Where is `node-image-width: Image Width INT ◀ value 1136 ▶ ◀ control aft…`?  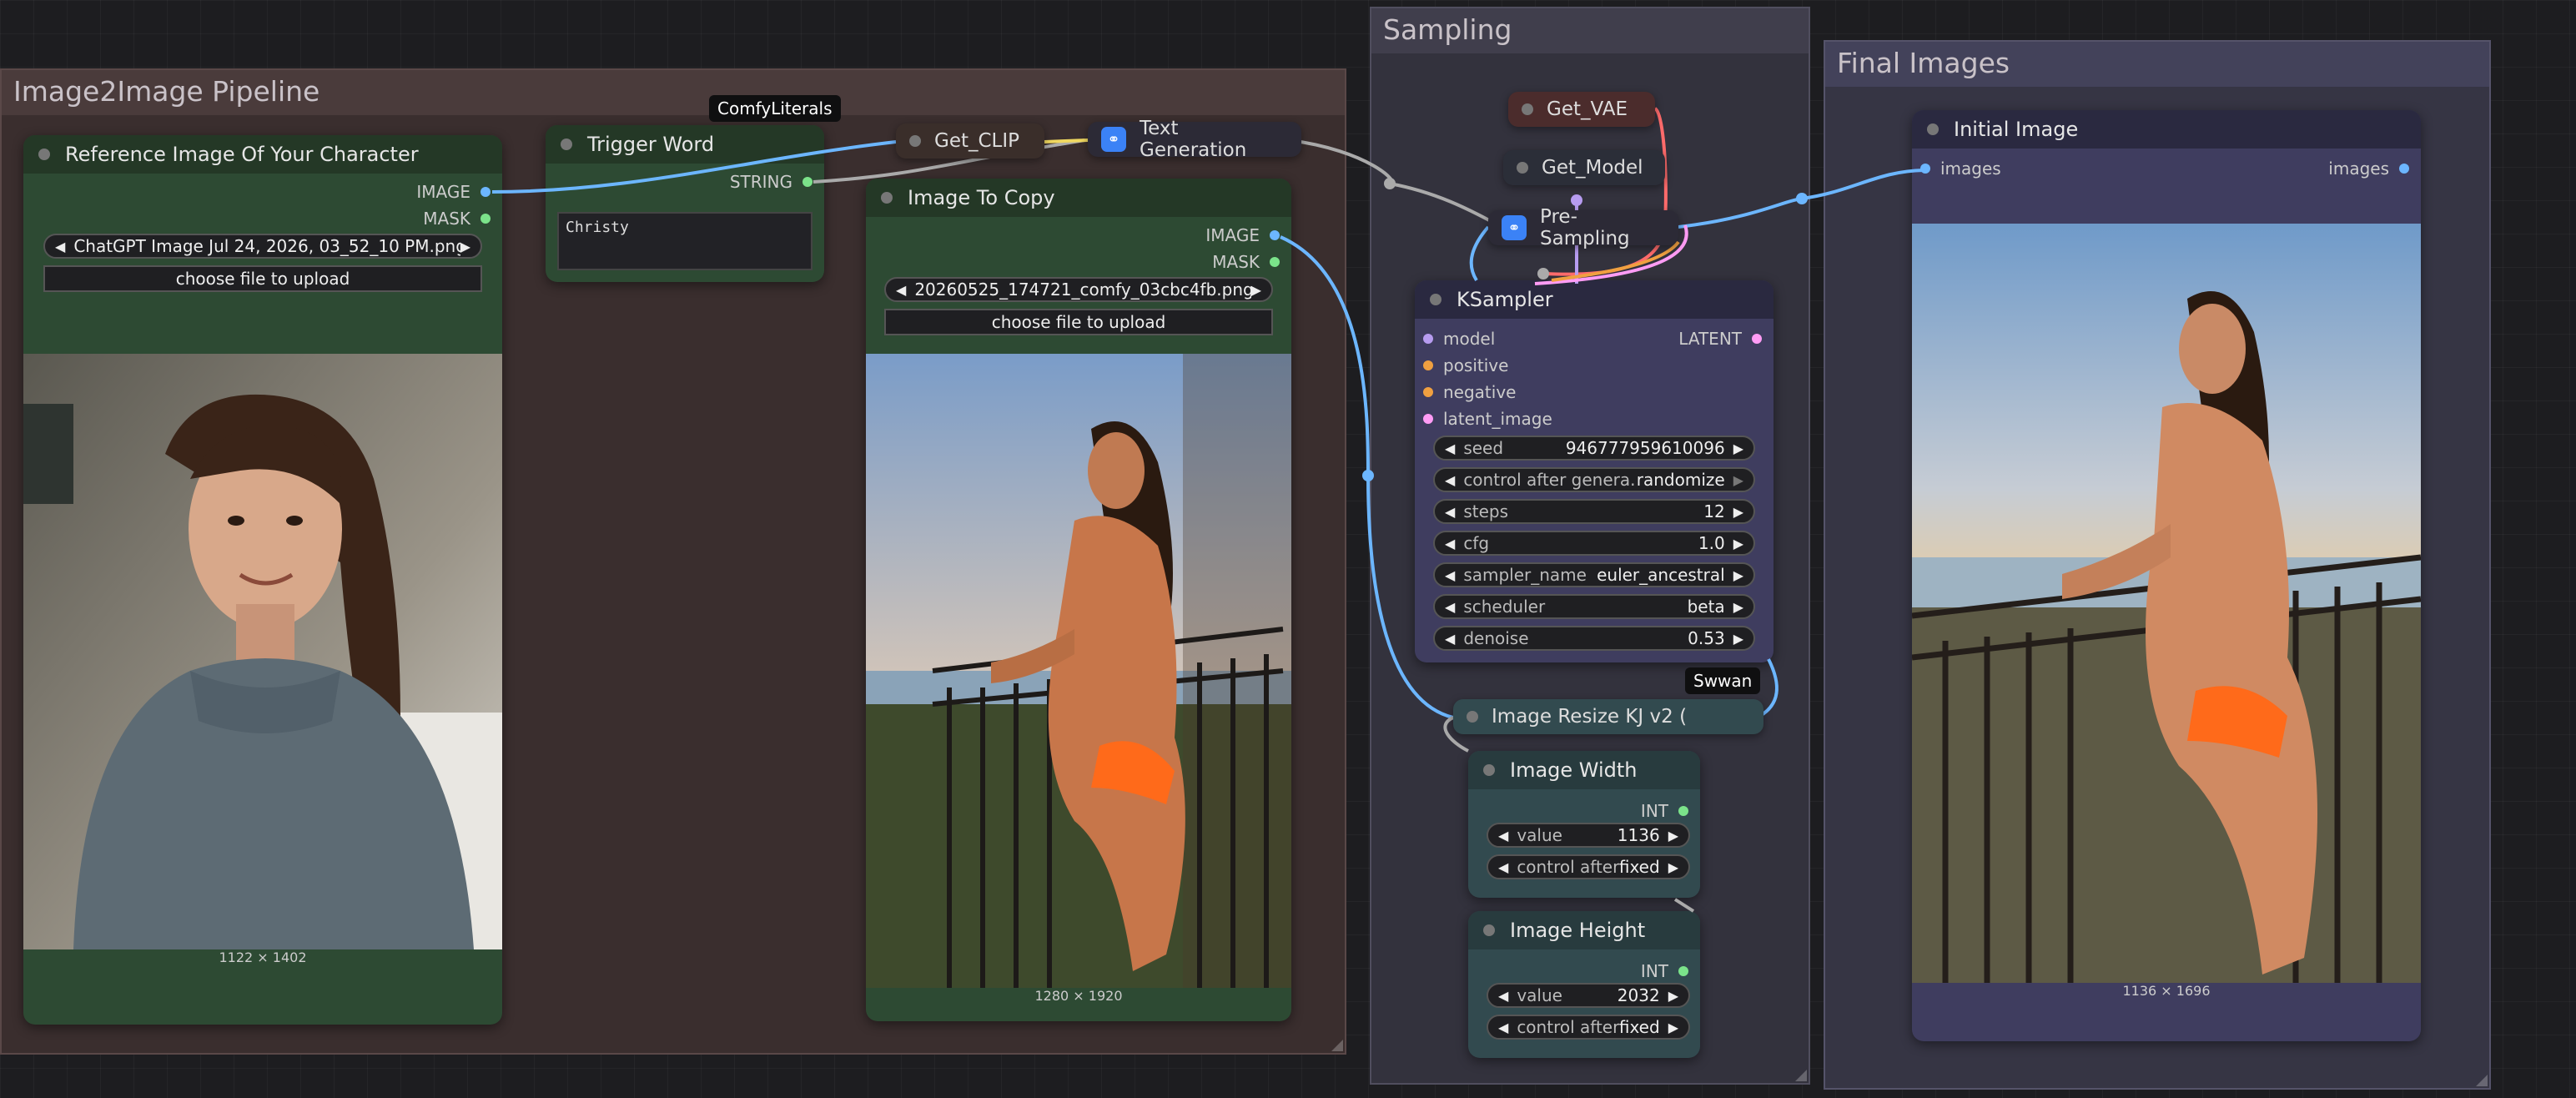
node-image-width: Image Width INT ◀ value 1136 ▶ ◀ control aft… is located at coordinates (1584, 824).